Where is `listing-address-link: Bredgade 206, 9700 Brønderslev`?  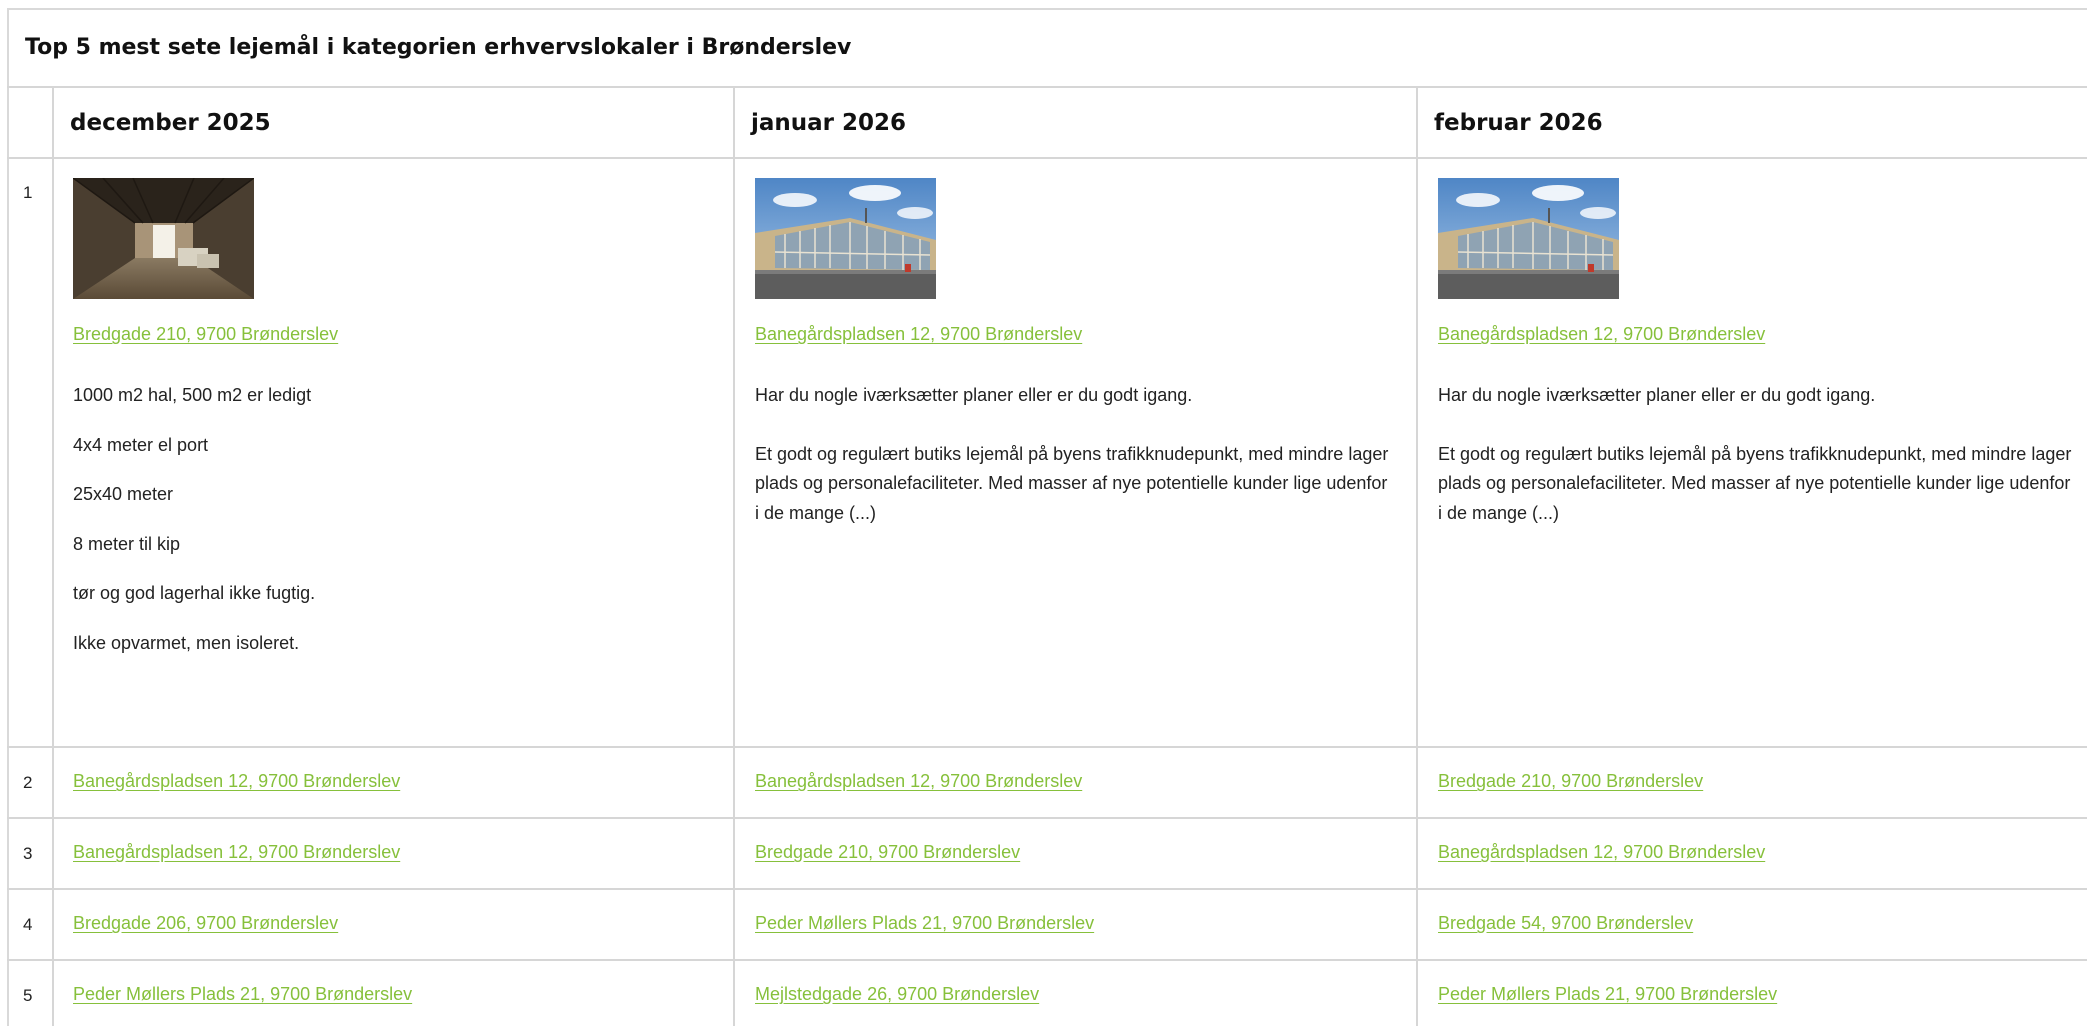 listing-address-link: Bredgade 206, 9700 Brønderslev is located at coordinates (205, 923).